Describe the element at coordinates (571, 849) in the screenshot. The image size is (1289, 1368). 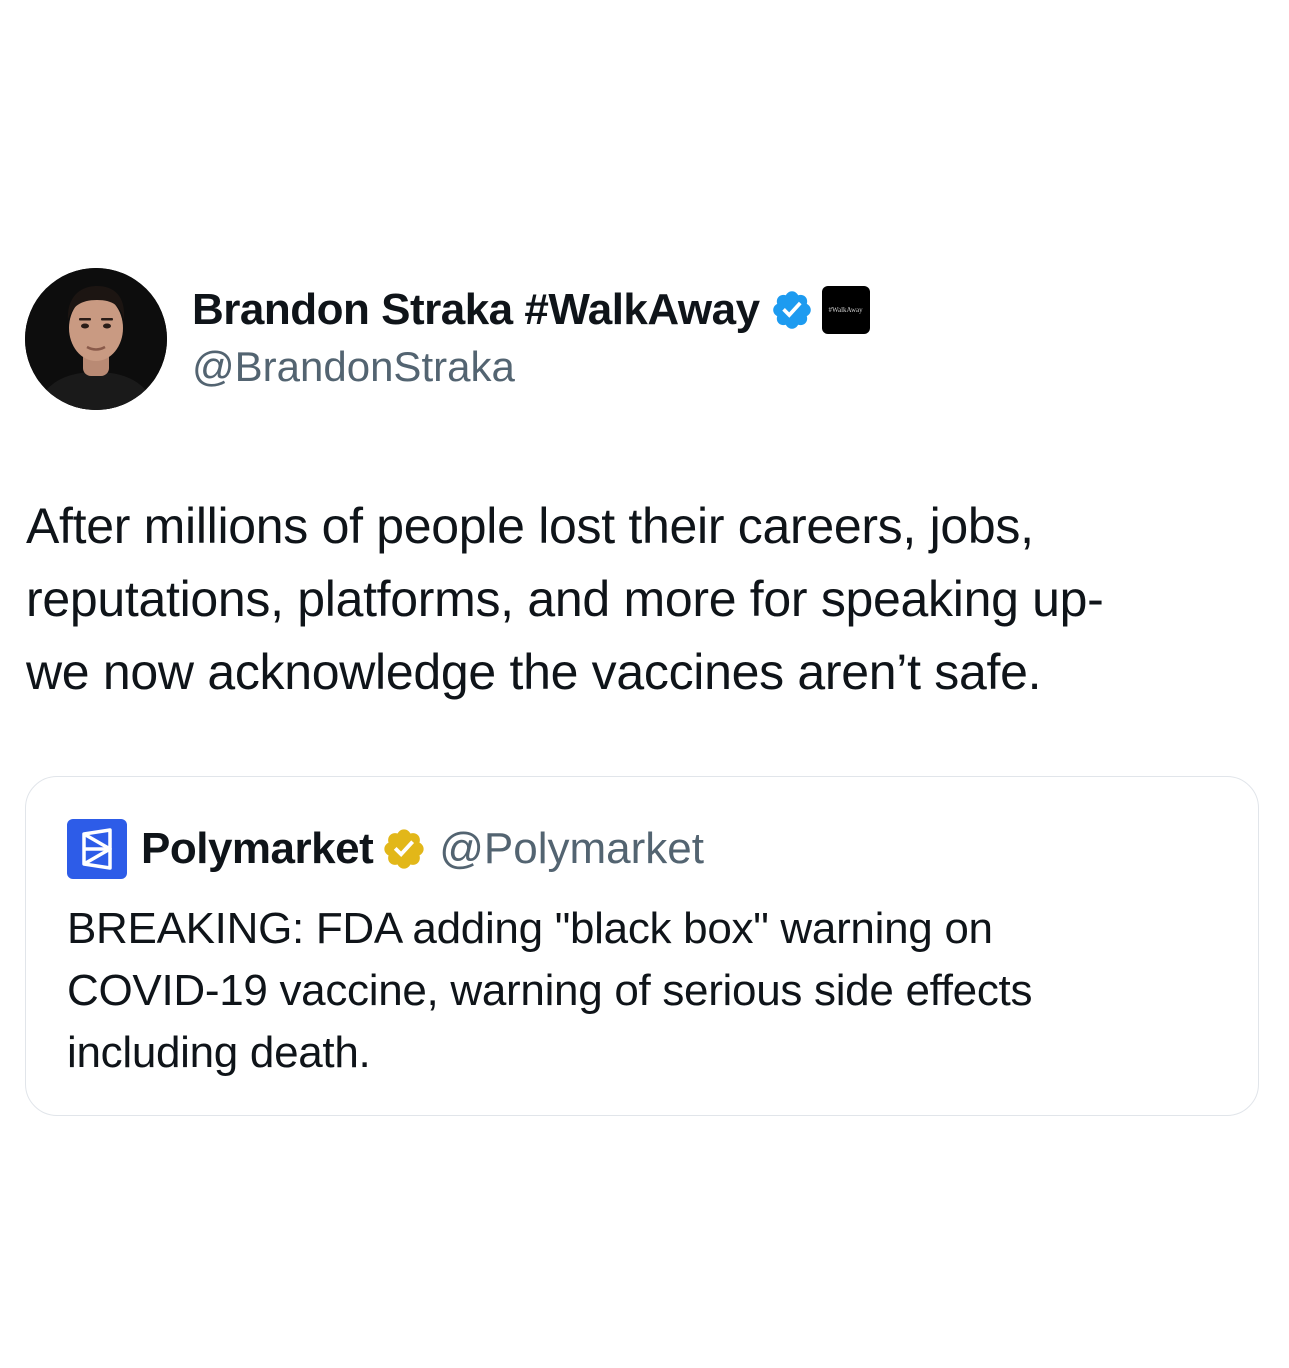
I see `quoted-author-handle: @Polymarket` at that location.